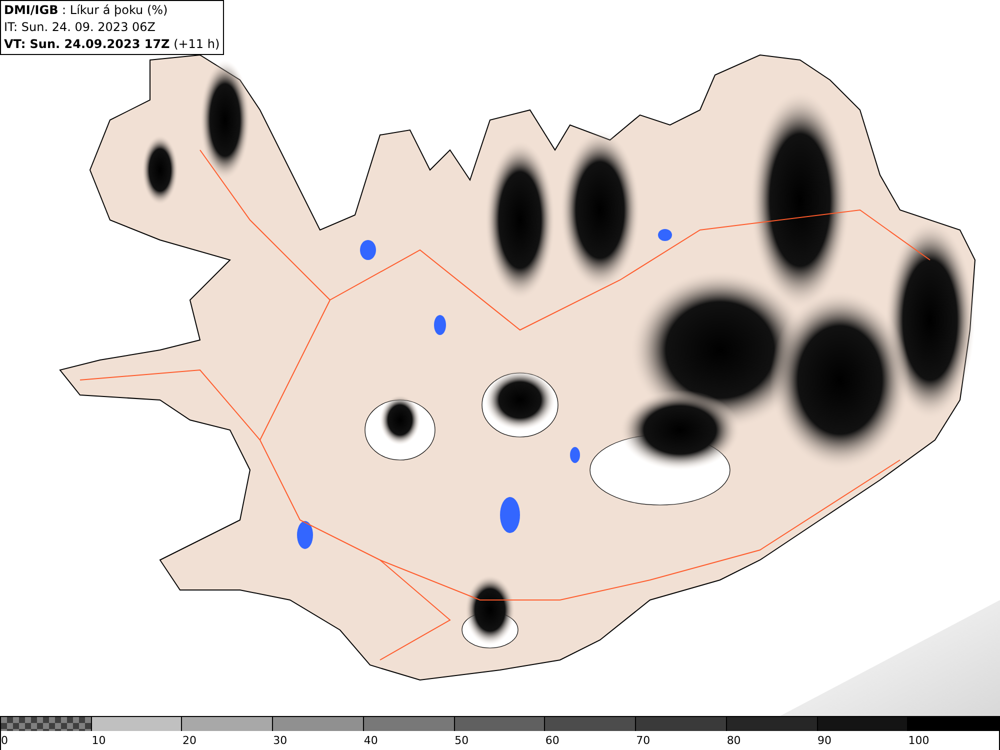  I want to click on scale-label: 90, so click(825, 741).